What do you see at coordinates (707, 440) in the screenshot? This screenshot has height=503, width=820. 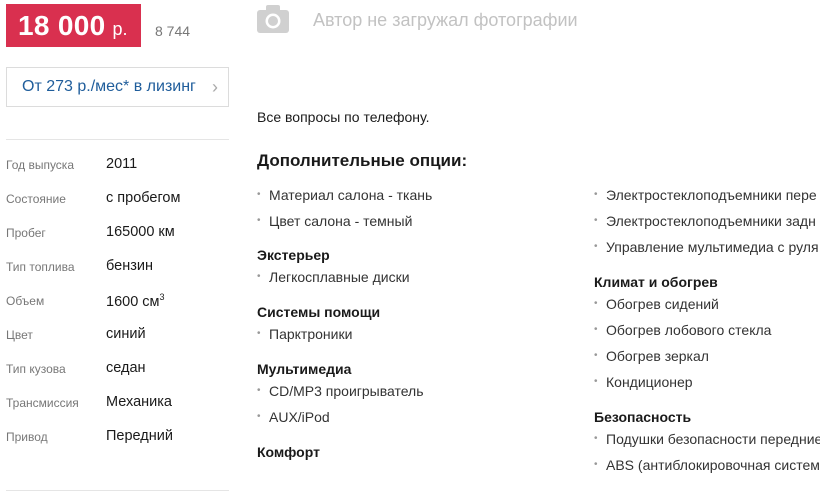 I see `option-item: Подушки безопасности передние` at bounding box center [707, 440].